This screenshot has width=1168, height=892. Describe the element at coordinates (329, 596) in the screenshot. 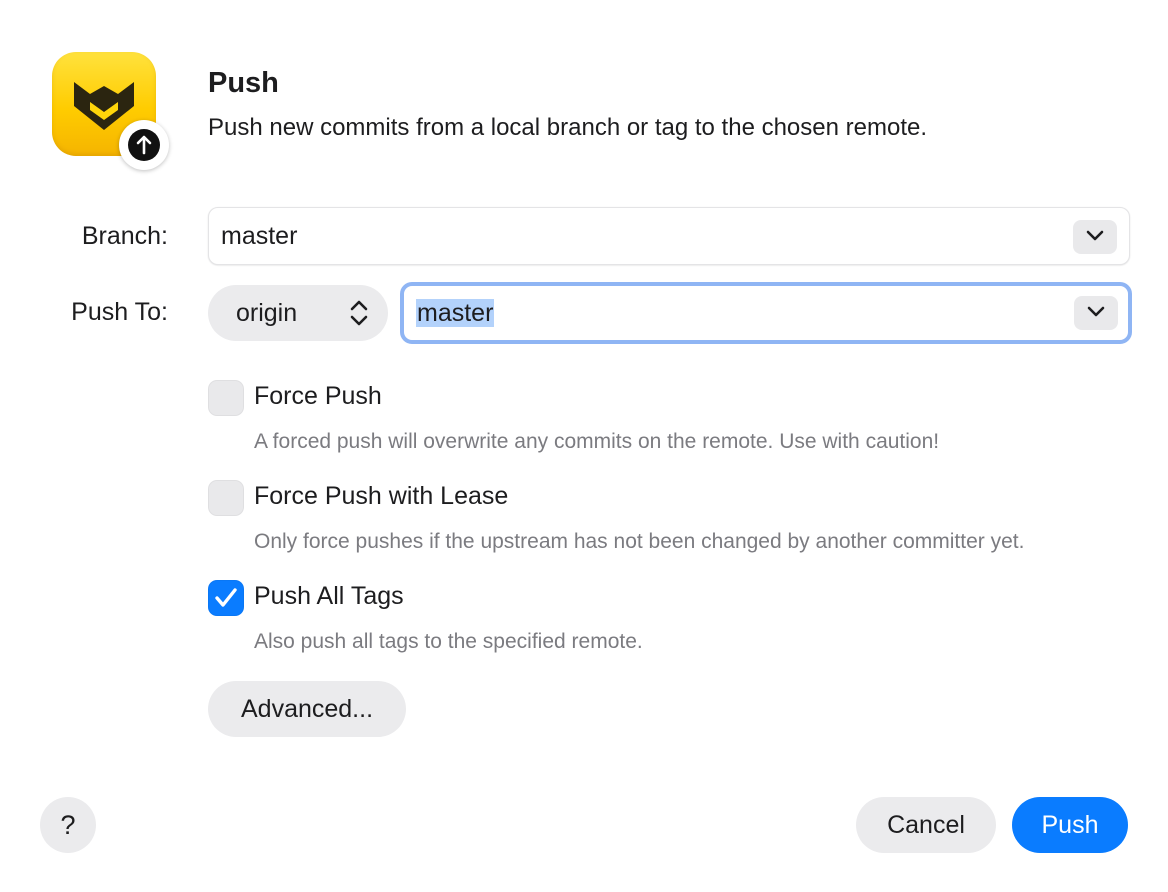

I see `push-all-tags-label: Push All Tags` at that location.